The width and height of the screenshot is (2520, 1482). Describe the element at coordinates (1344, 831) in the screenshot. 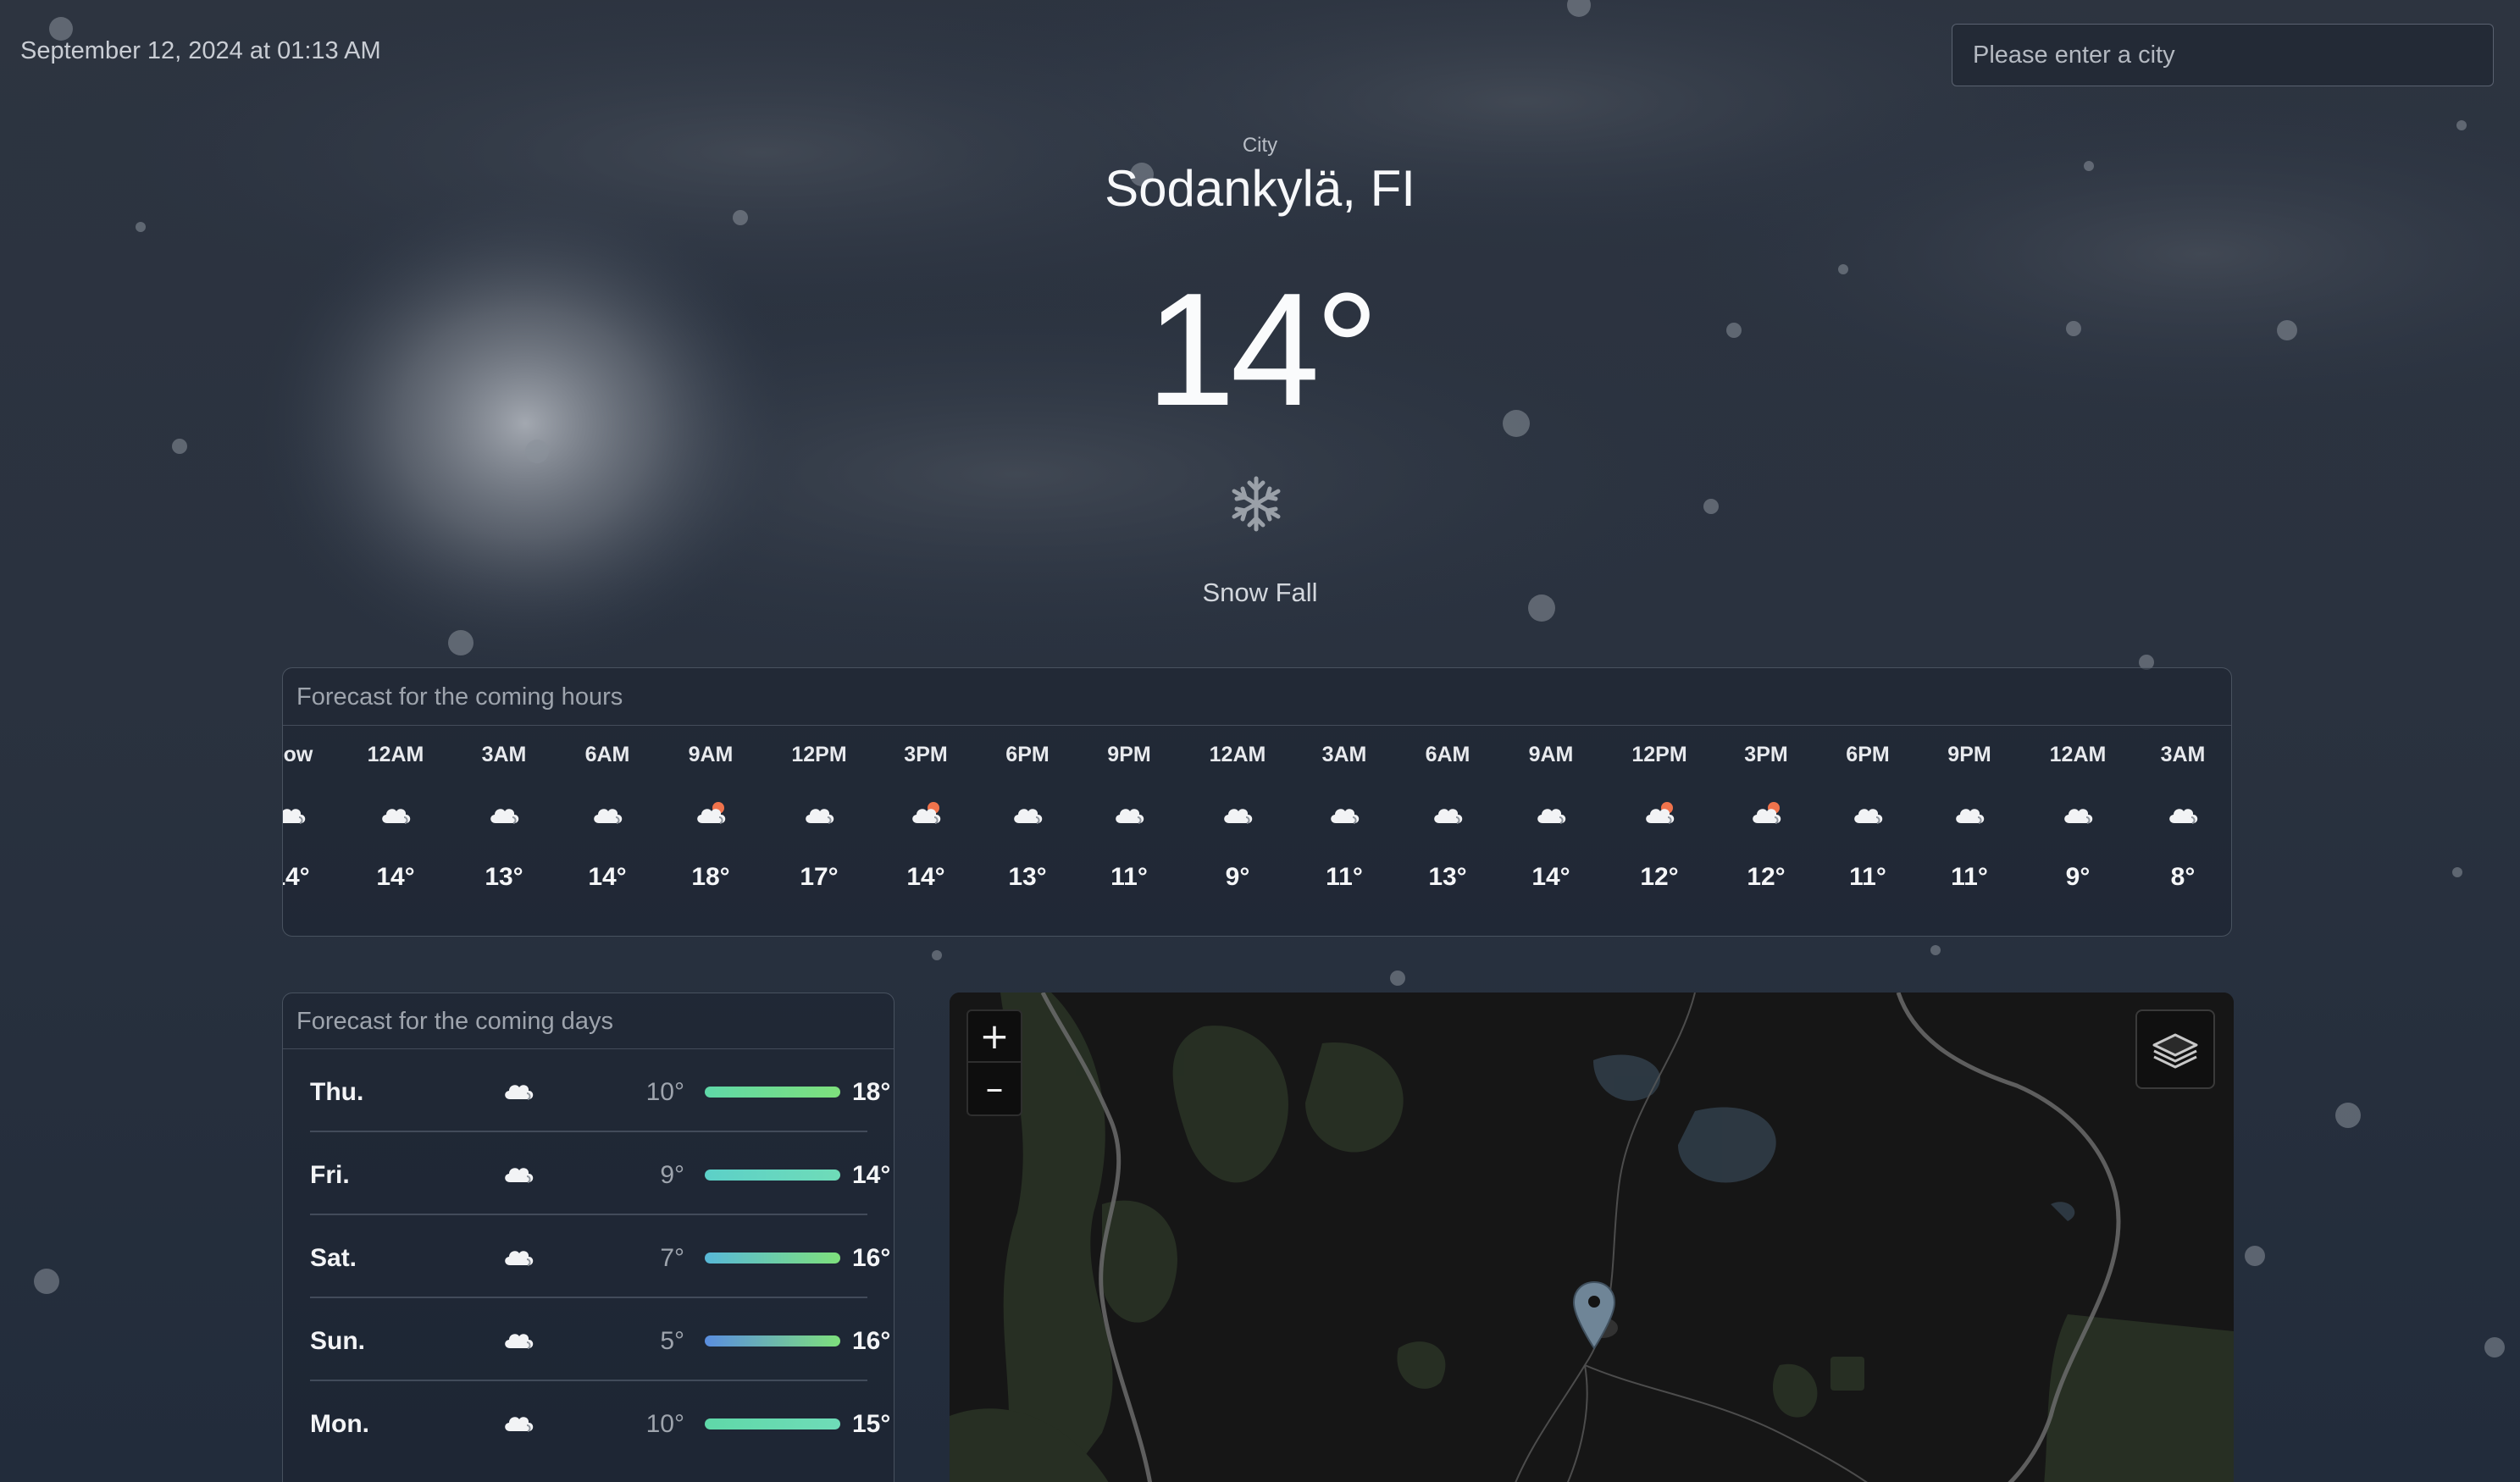

I see `hour-item: 3AM 11°` at that location.